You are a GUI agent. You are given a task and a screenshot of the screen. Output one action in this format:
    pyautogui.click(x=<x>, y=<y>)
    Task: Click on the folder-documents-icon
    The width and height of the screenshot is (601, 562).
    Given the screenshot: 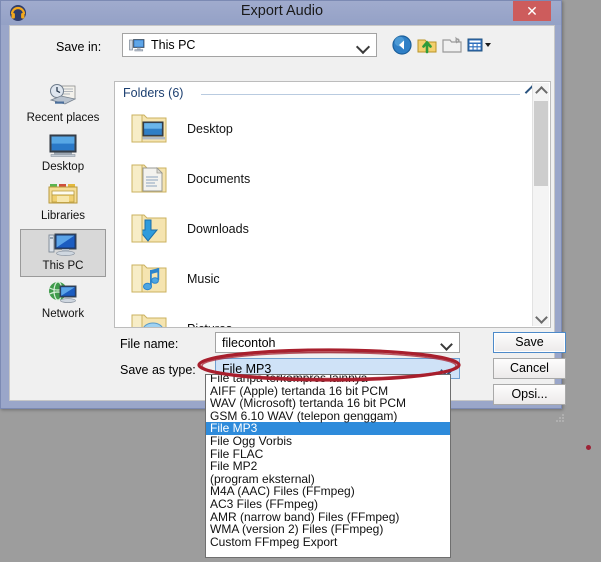 What is the action you would take?
    pyautogui.click(x=149, y=178)
    